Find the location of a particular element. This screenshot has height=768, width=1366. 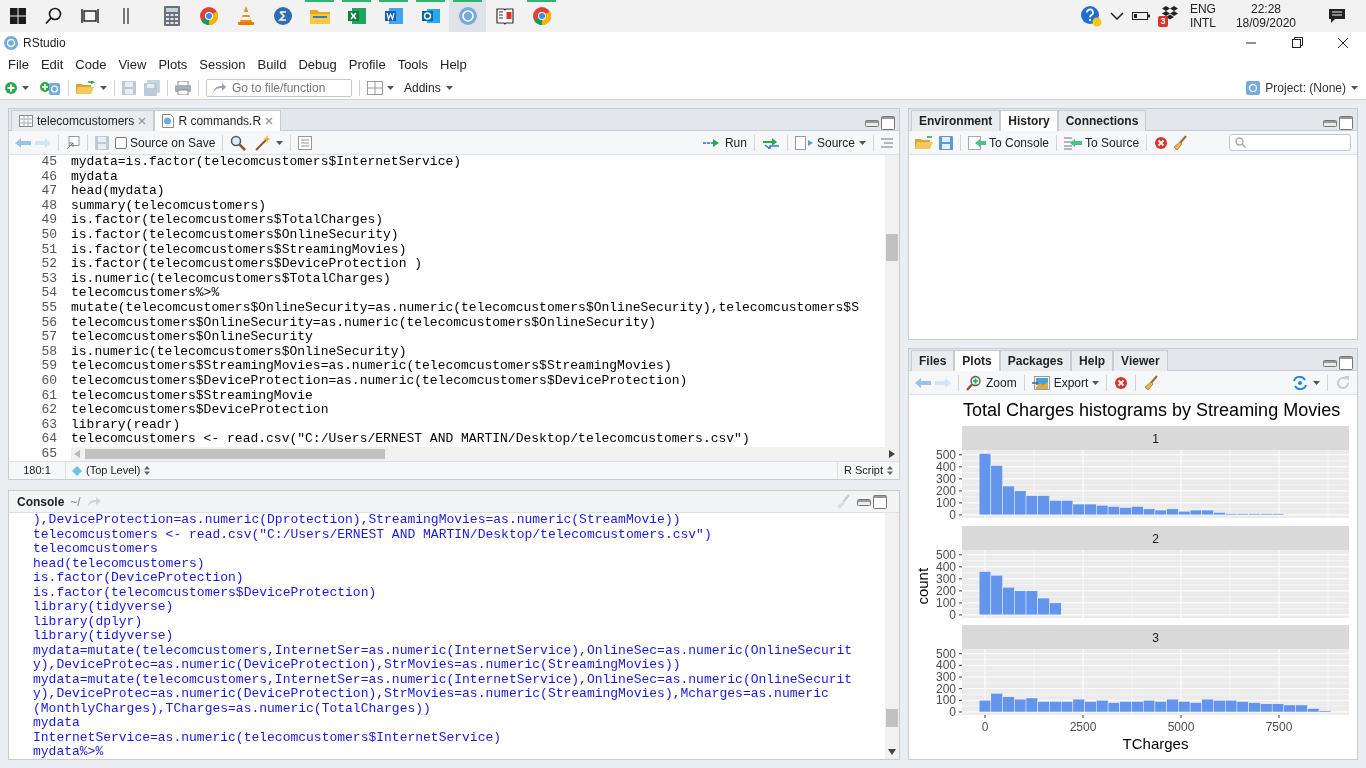

run-button: Run is located at coordinates (724, 142).